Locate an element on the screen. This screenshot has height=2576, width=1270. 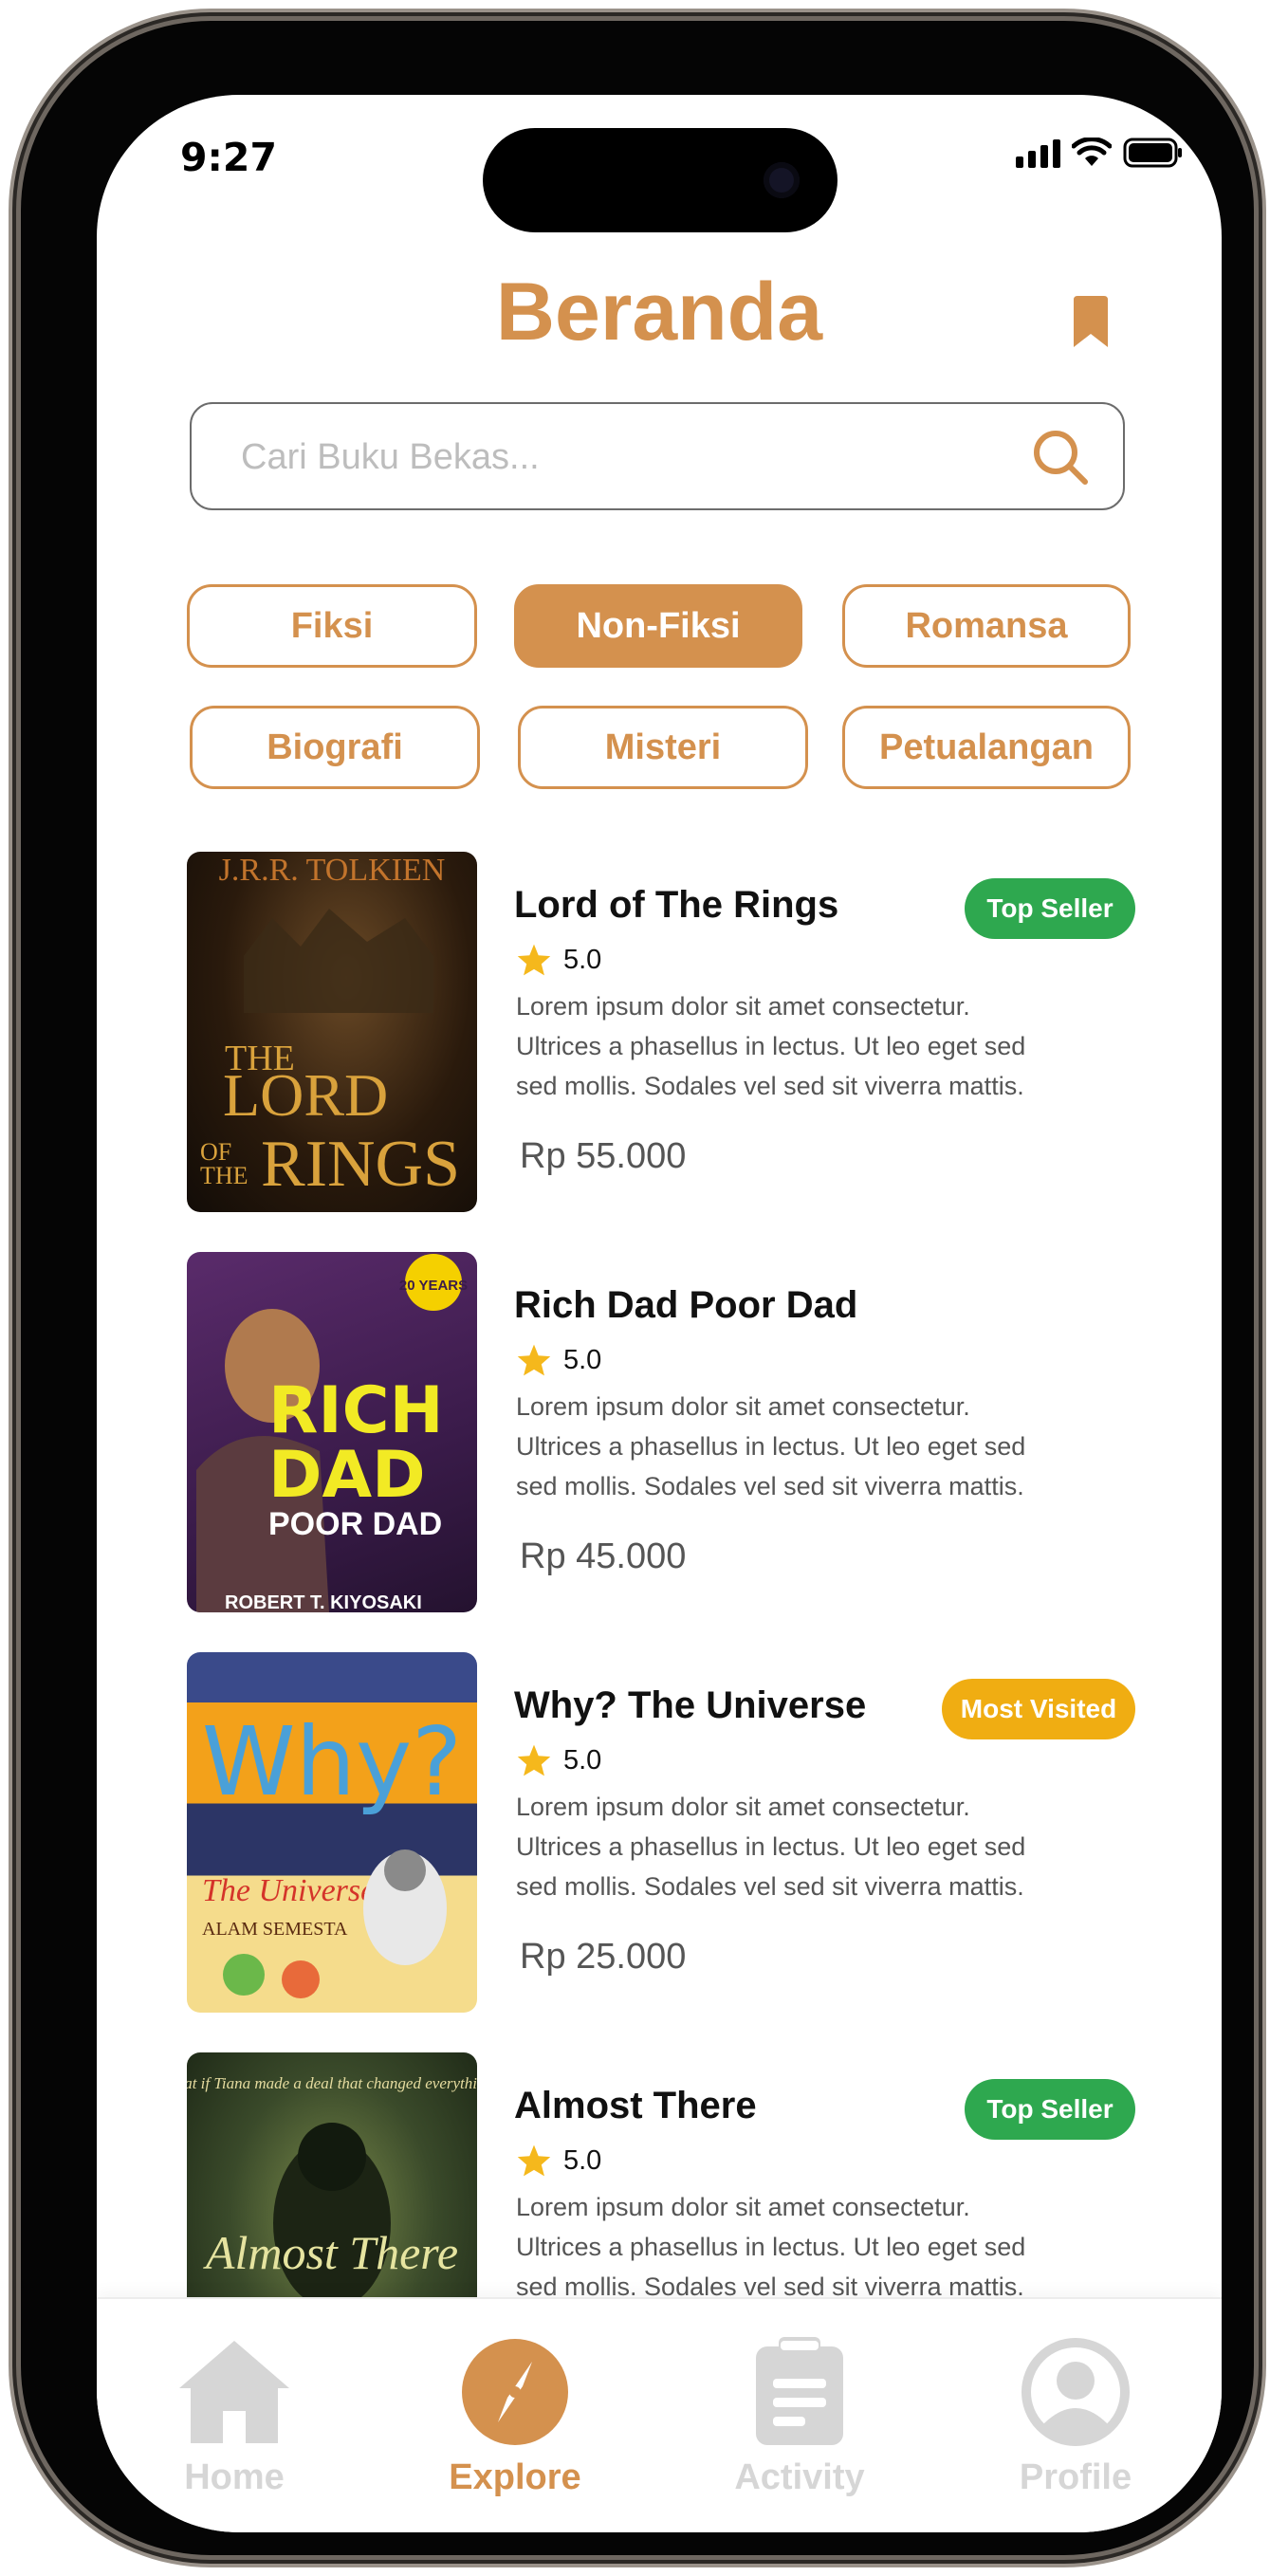
category-chip-romansa: Romansa is located at coordinates (986, 626).